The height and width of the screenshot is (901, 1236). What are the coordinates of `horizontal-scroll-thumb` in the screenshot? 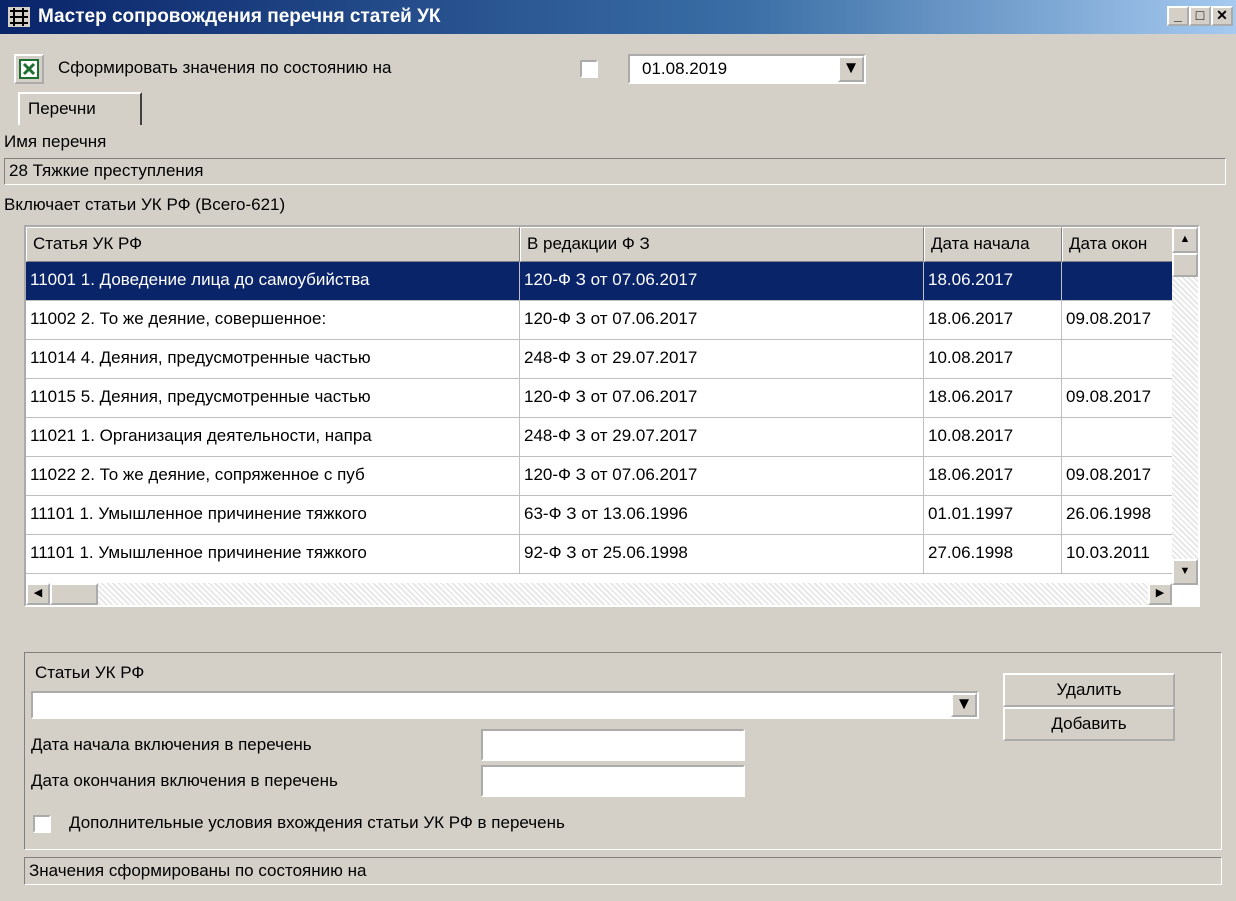 It's located at (74, 594).